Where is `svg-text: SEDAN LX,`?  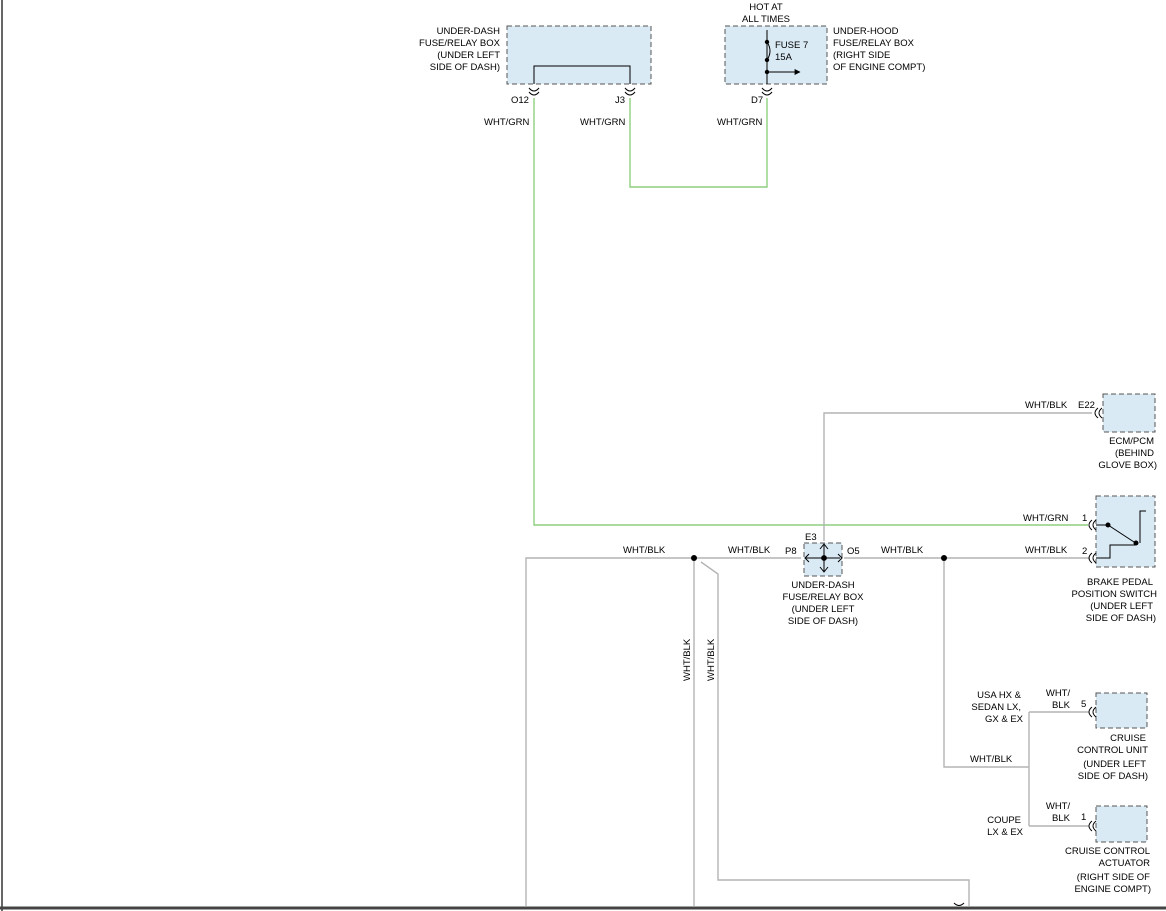 svg-text: SEDAN LX, is located at coordinates (996, 707).